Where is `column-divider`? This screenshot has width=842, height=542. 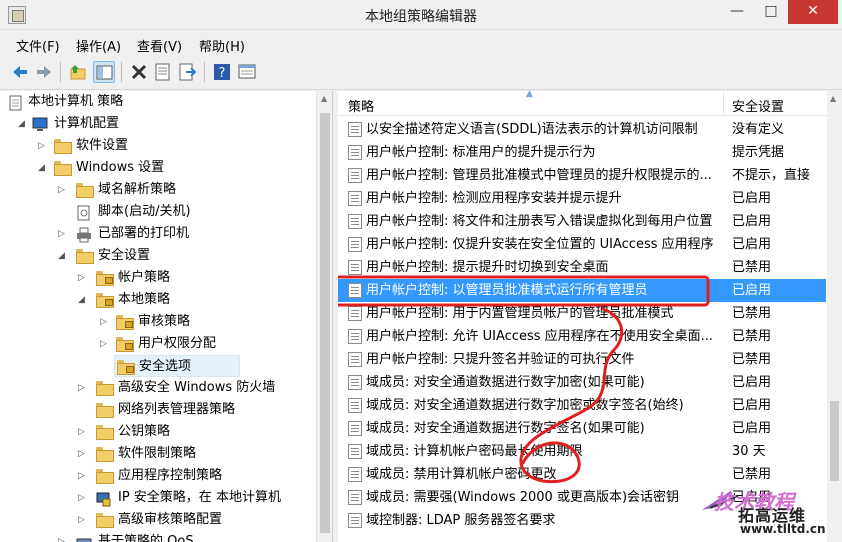
column-divider is located at coordinates (723, 103).